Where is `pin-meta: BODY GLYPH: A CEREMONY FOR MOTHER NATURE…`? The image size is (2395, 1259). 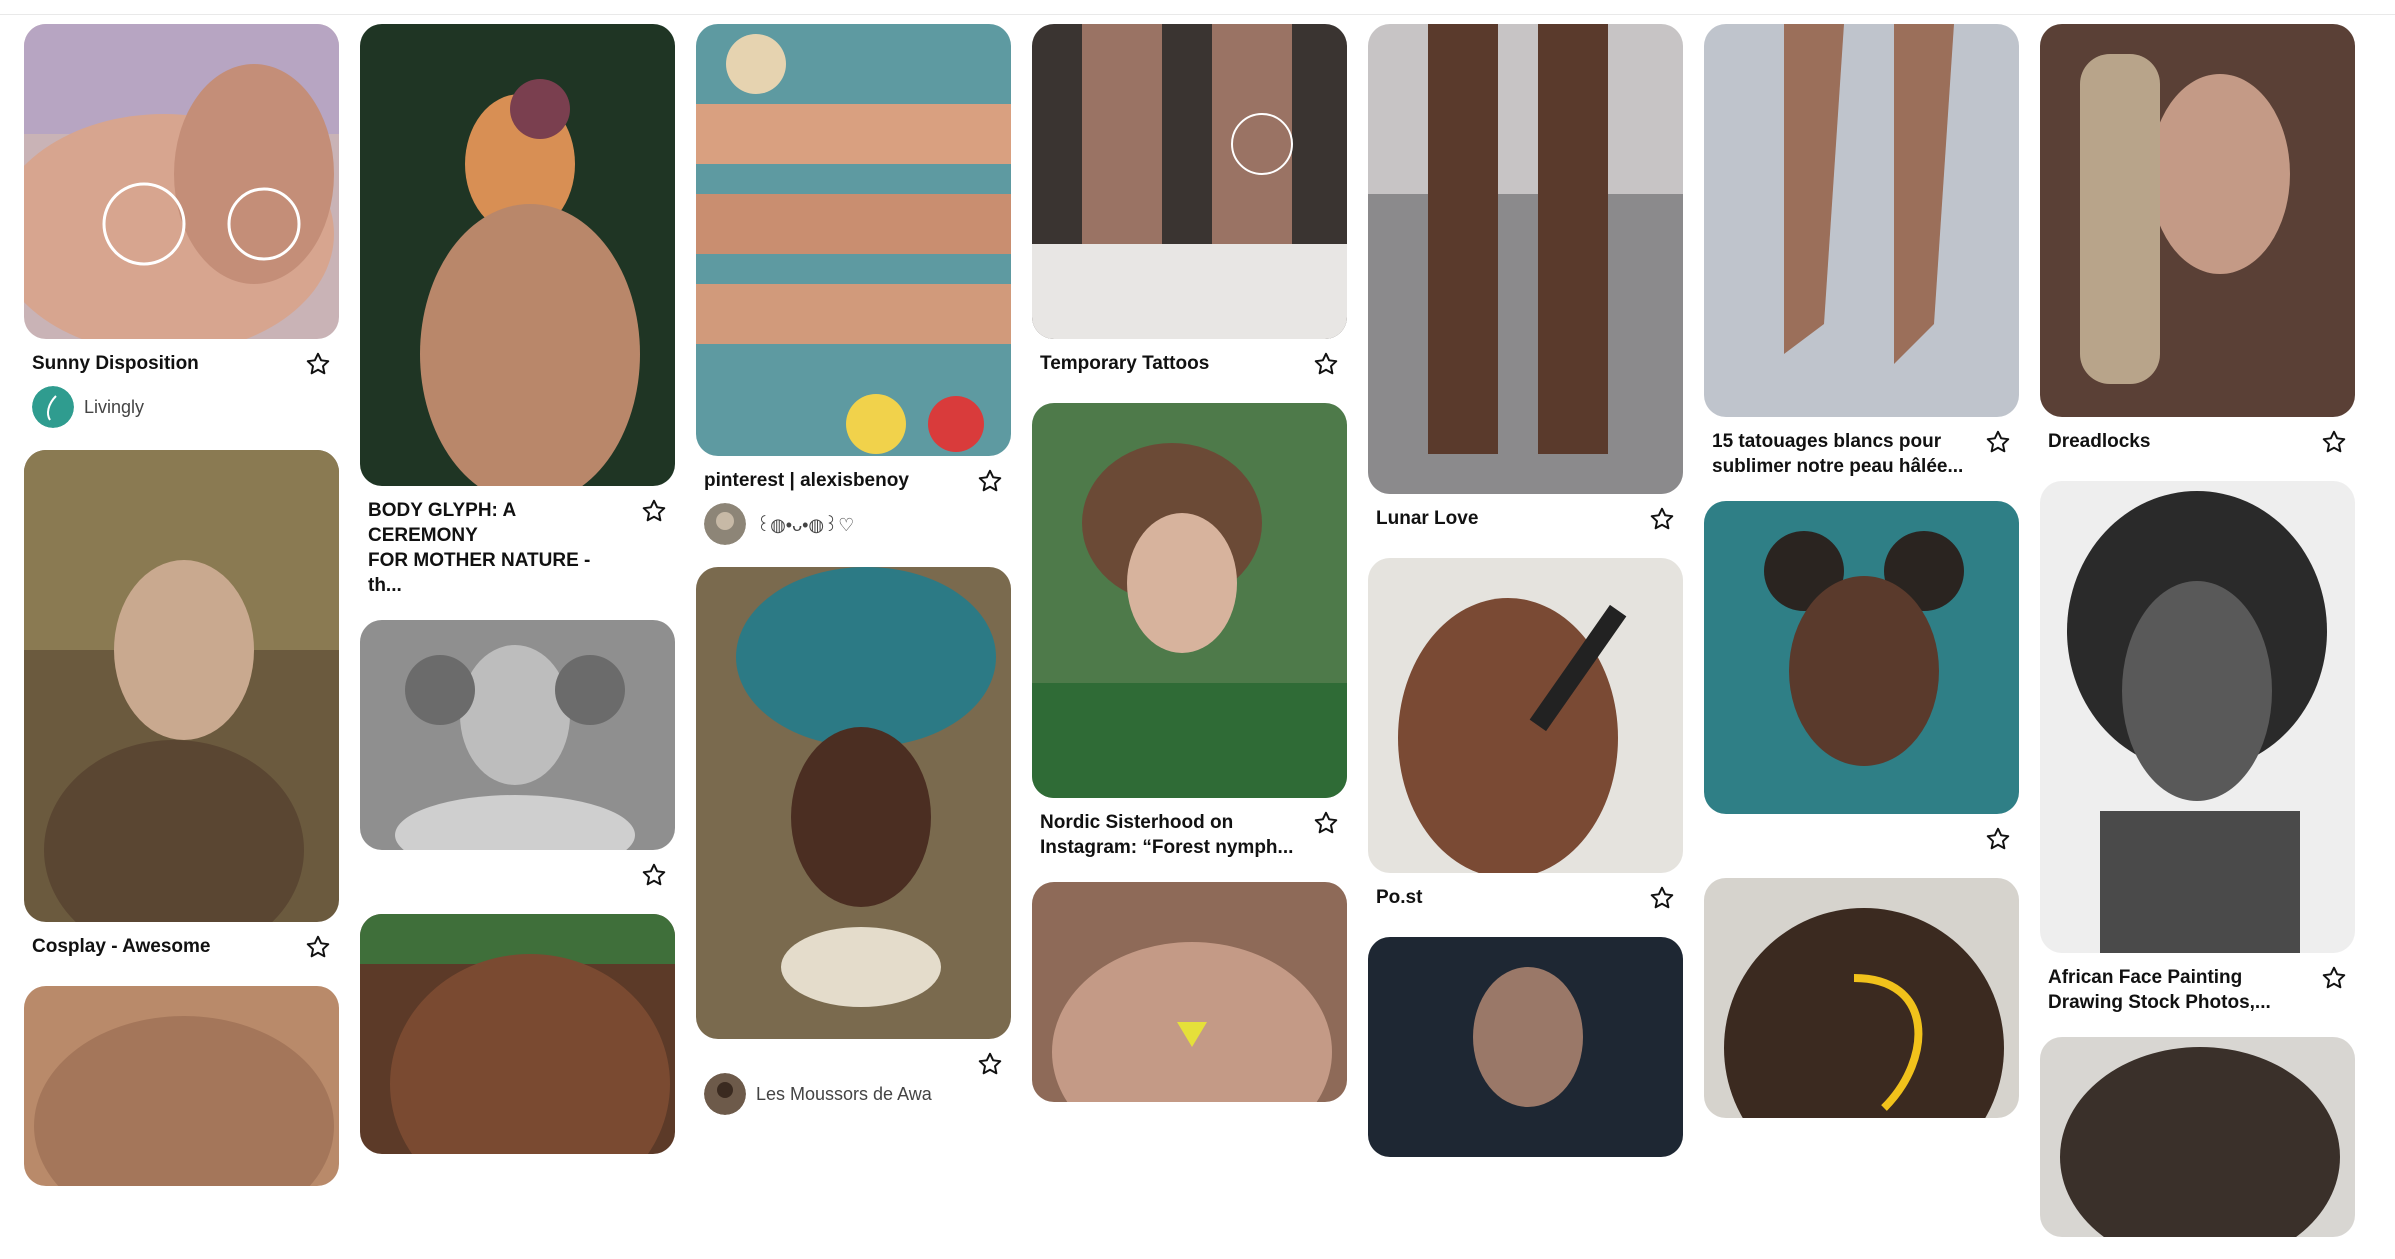
pin-meta: BODY GLYPH: A CEREMONY FOR MOTHER NATURE… is located at coordinates (517, 542).